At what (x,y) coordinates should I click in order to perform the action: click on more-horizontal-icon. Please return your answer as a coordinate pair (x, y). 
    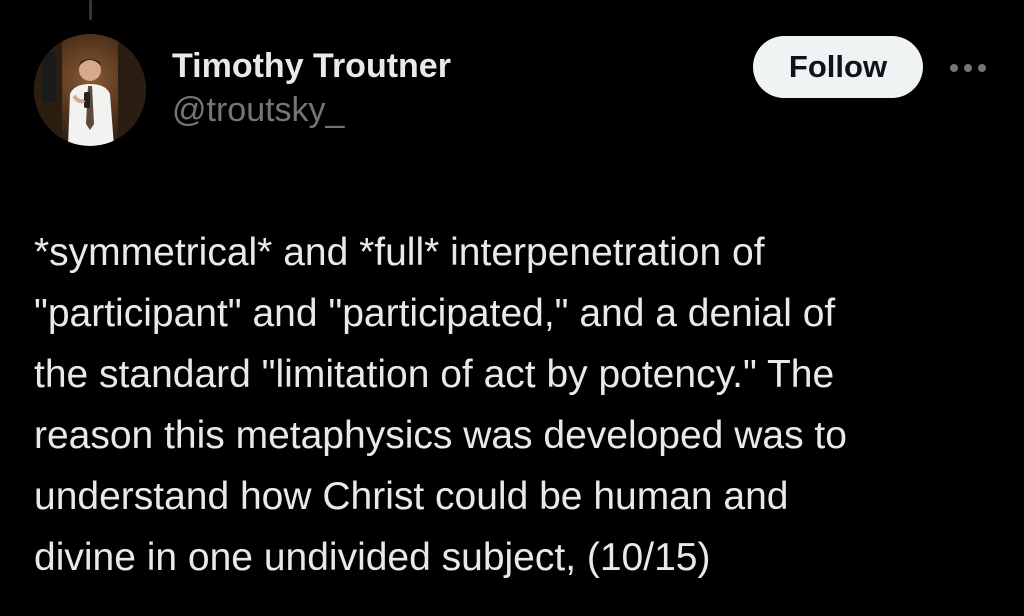
    Looking at the image, I should click on (968, 68).